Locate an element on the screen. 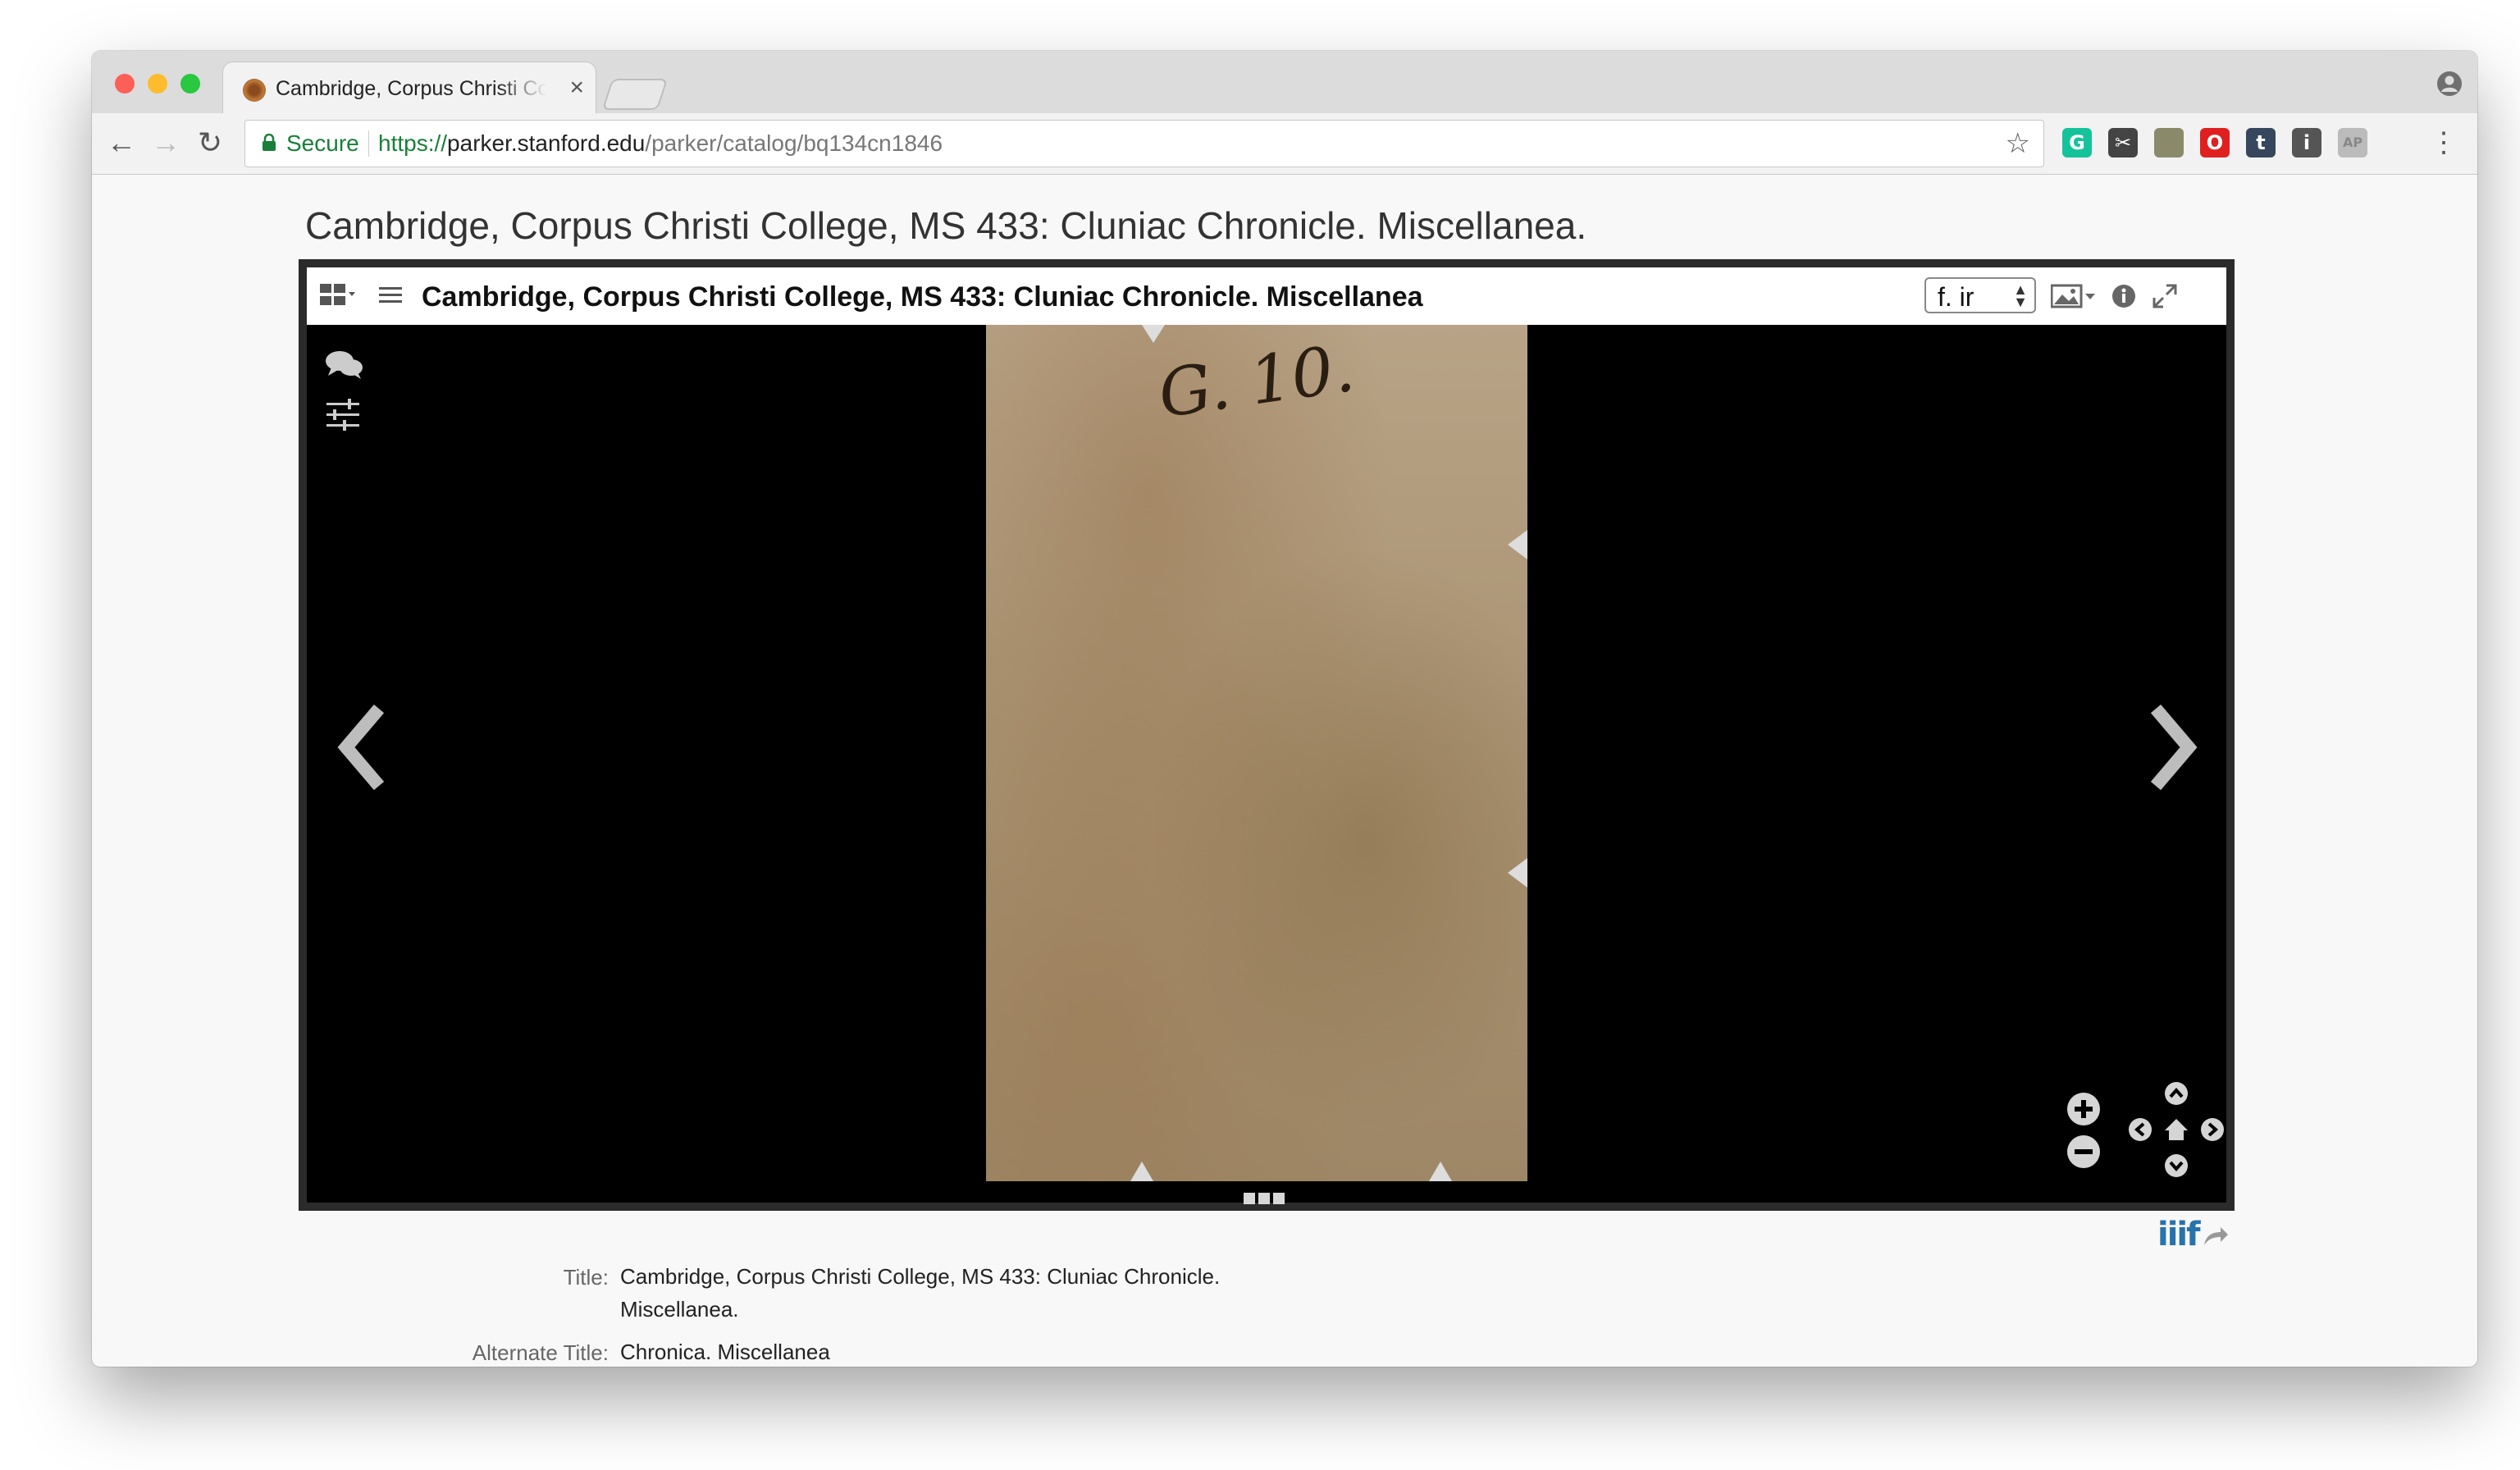  secure-label: Secure is located at coordinates (322, 143).